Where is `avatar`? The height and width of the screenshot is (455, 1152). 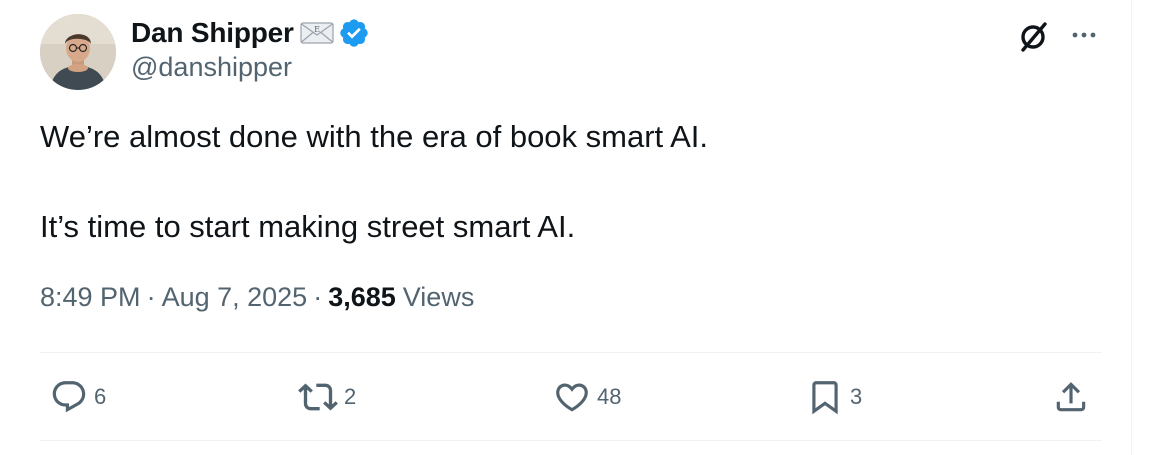
avatar is located at coordinates (78, 52).